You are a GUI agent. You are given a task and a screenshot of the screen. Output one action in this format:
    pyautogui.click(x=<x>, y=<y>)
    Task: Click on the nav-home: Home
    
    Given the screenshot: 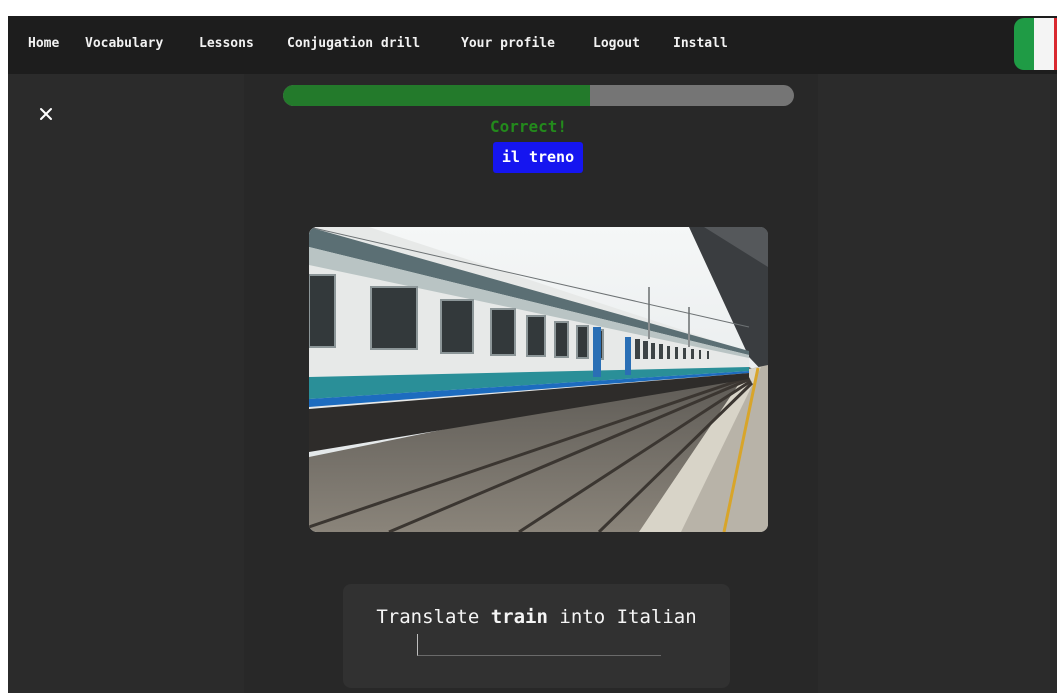 What is the action you would take?
    pyautogui.click(x=43, y=43)
    